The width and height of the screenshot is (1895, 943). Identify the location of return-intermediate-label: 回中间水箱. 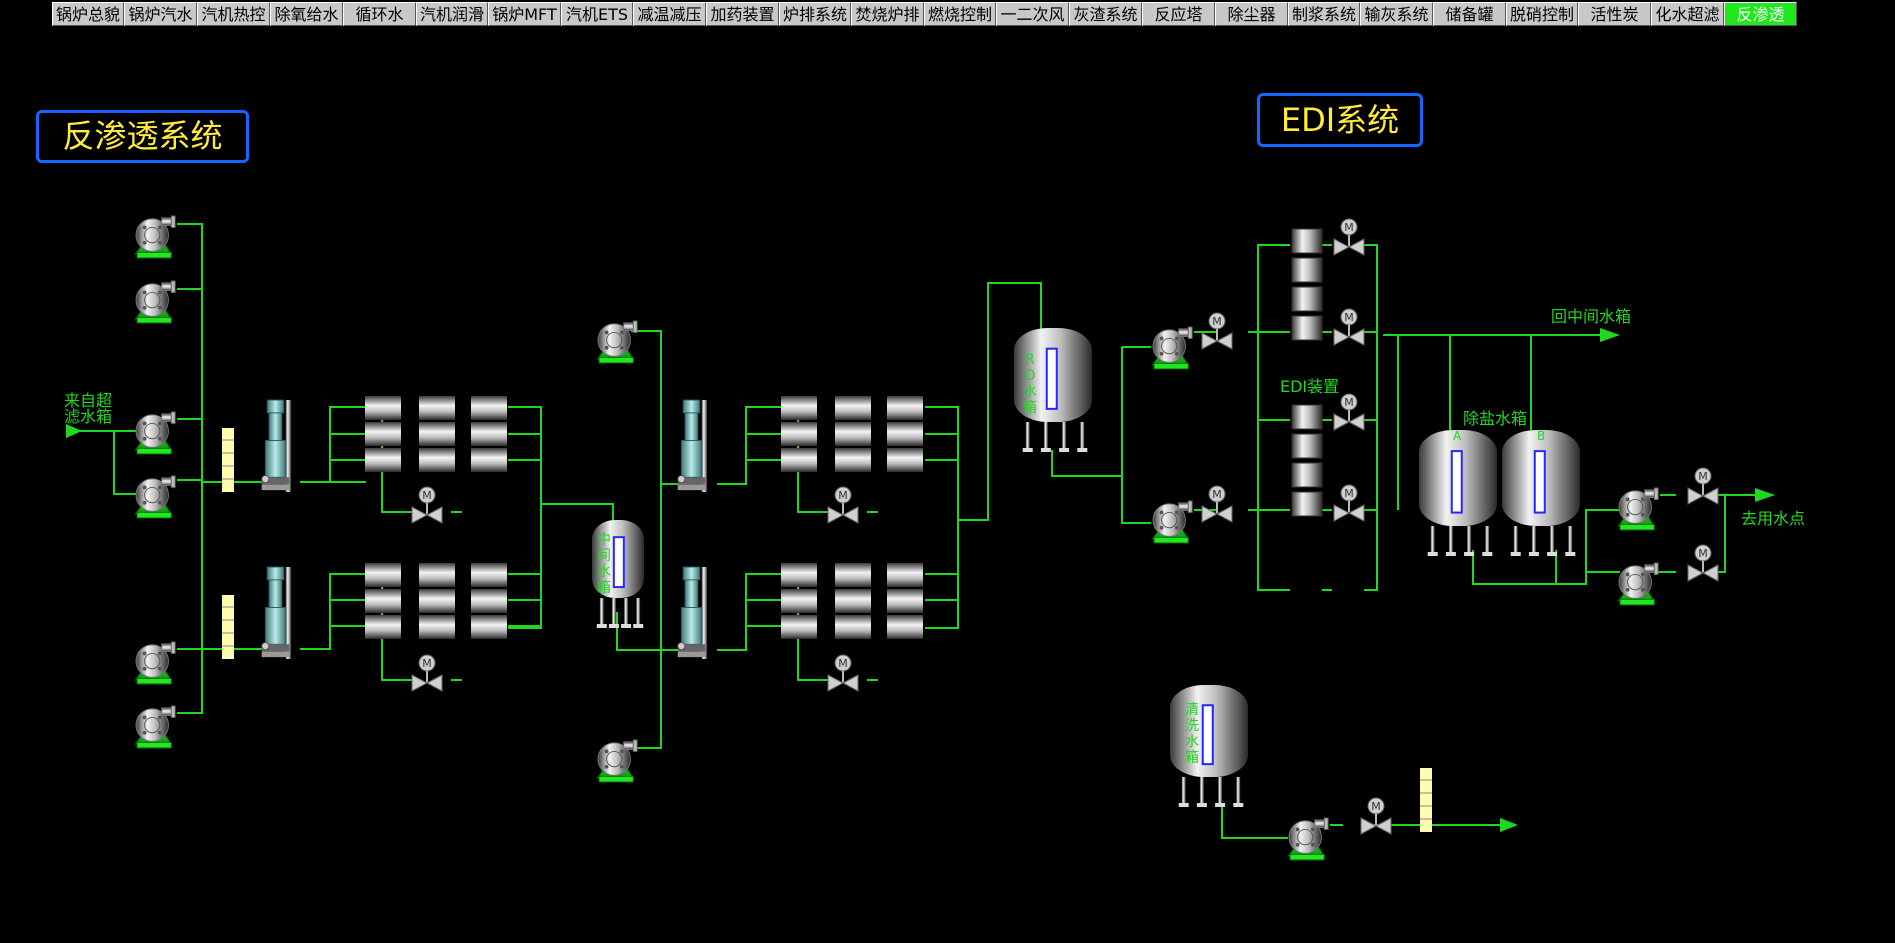
(1591, 316).